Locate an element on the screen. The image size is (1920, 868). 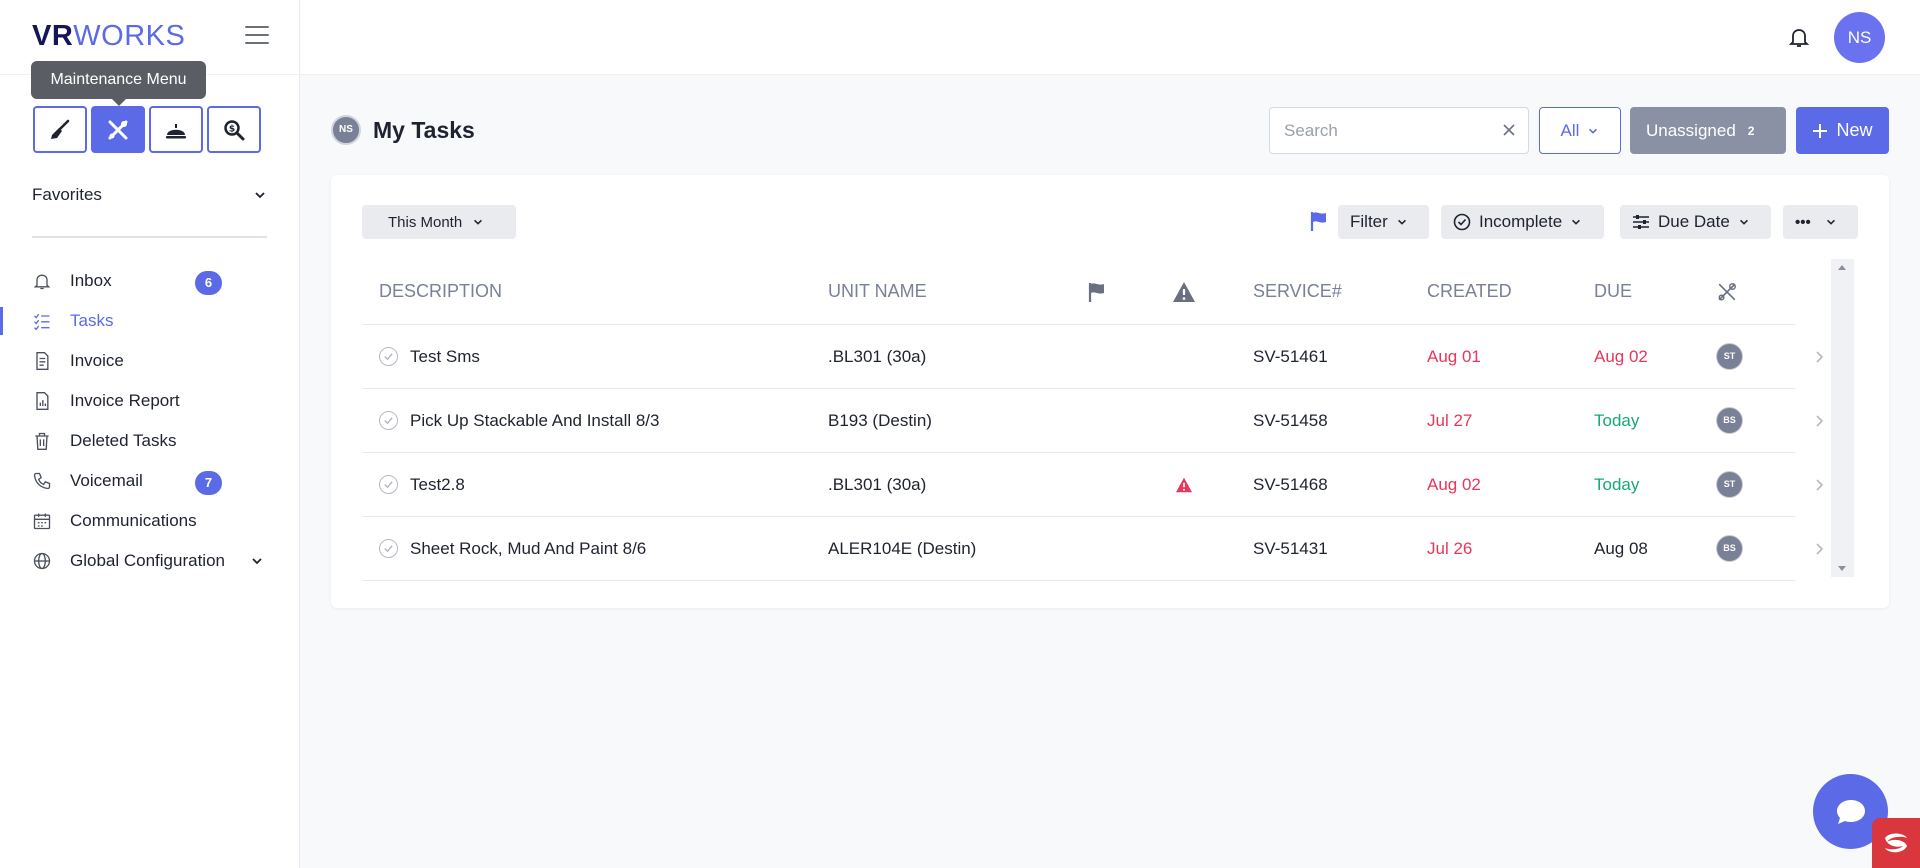
unit-name: .BL301 (30a) is located at coordinates (877, 484).